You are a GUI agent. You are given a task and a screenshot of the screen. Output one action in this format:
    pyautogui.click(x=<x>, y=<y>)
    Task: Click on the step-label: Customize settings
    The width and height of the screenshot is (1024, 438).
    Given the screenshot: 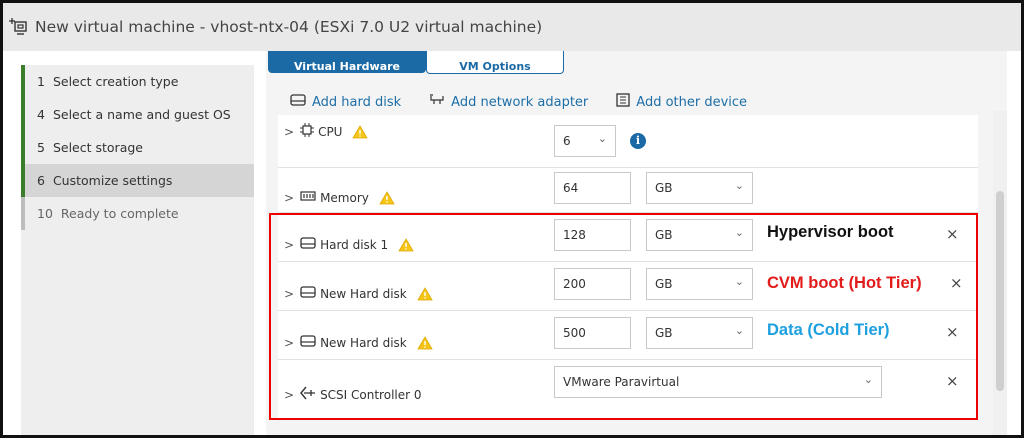 What is the action you would take?
    pyautogui.click(x=112, y=180)
    